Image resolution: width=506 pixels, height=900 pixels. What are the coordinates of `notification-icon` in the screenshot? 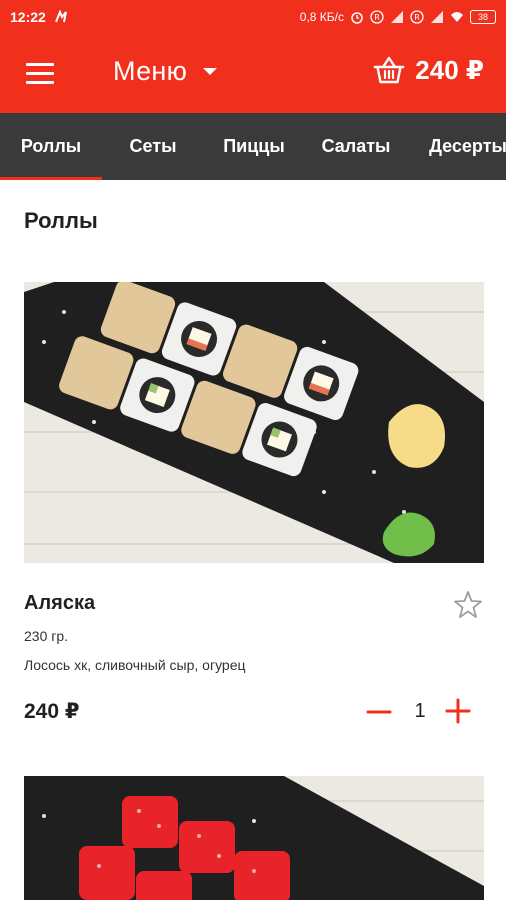 It's located at (60, 16).